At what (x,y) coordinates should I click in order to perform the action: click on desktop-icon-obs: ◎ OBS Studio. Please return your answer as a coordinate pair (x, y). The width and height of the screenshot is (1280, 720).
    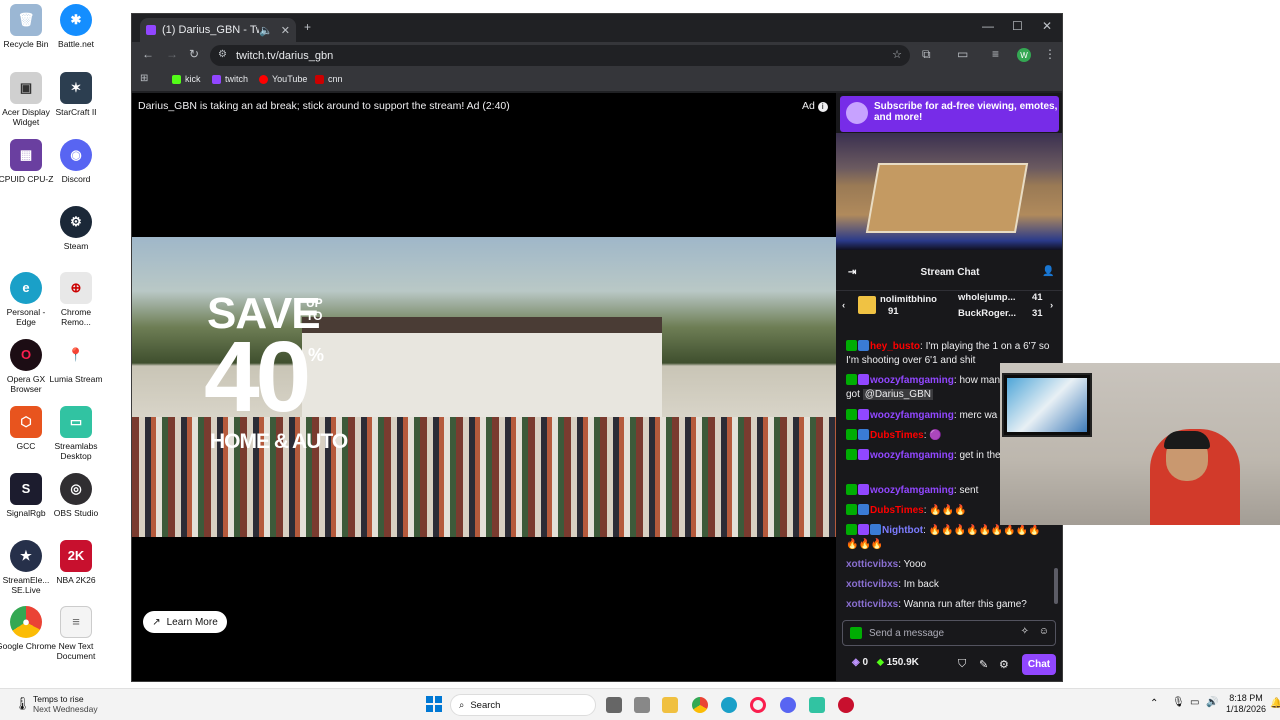
    Looking at the image, I should click on (76, 495).